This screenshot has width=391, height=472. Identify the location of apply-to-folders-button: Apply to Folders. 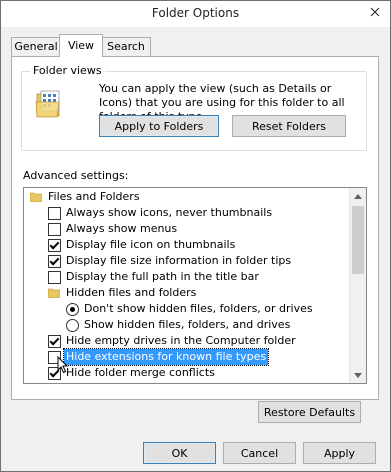
(159, 126).